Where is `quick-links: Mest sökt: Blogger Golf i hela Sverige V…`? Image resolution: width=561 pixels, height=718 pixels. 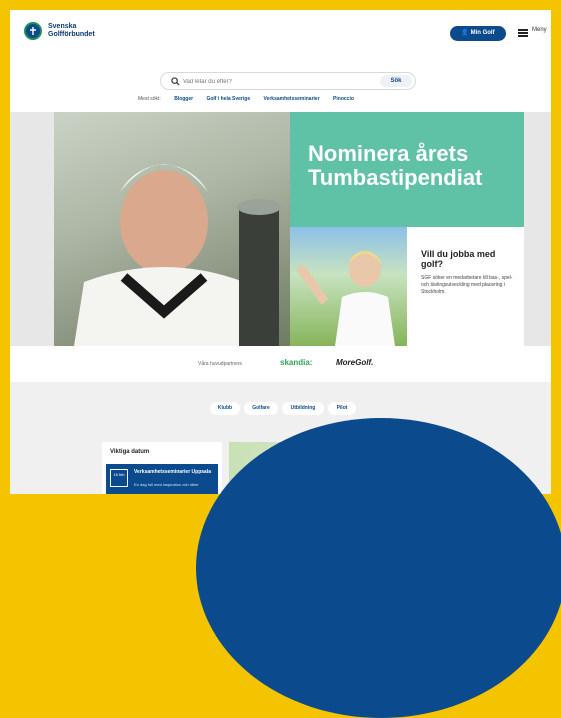 quick-links: Mest sökt: Blogger Golf i hela Sverige V… is located at coordinates (288, 101).